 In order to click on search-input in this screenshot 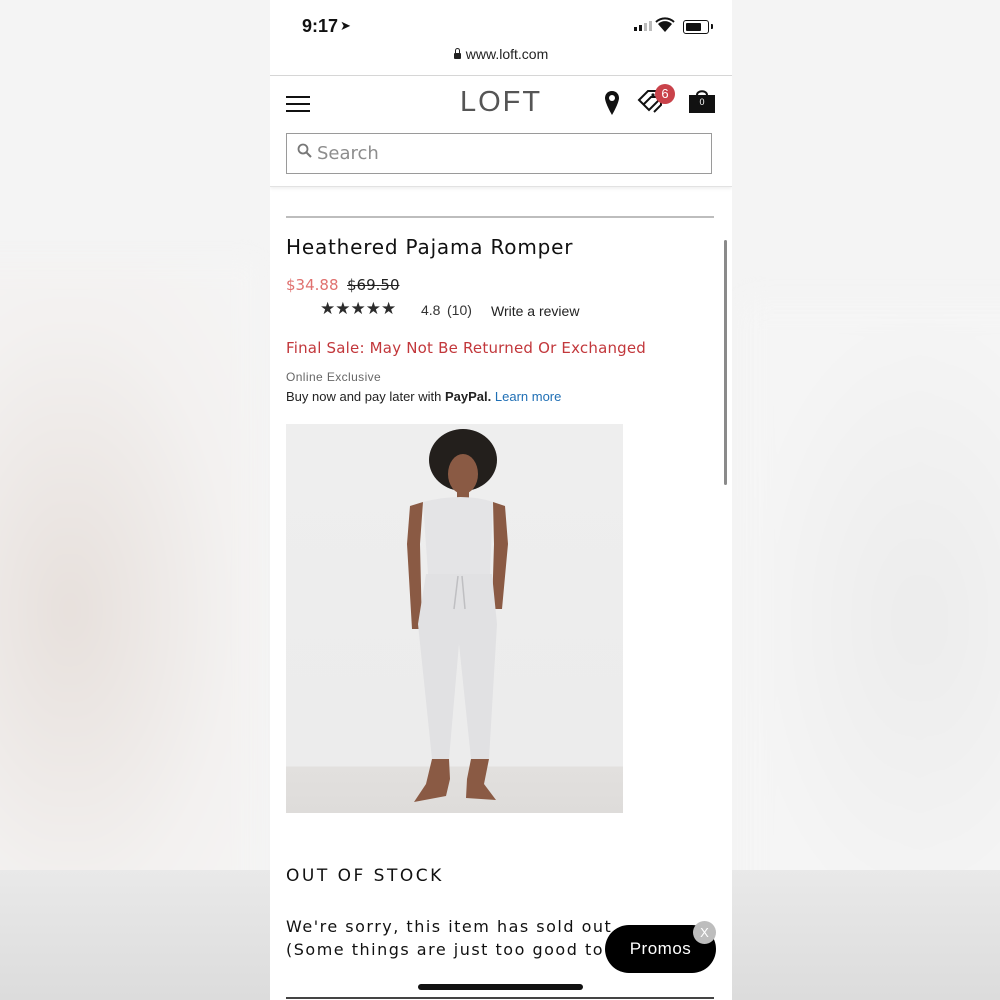, I will do `click(507, 153)`.